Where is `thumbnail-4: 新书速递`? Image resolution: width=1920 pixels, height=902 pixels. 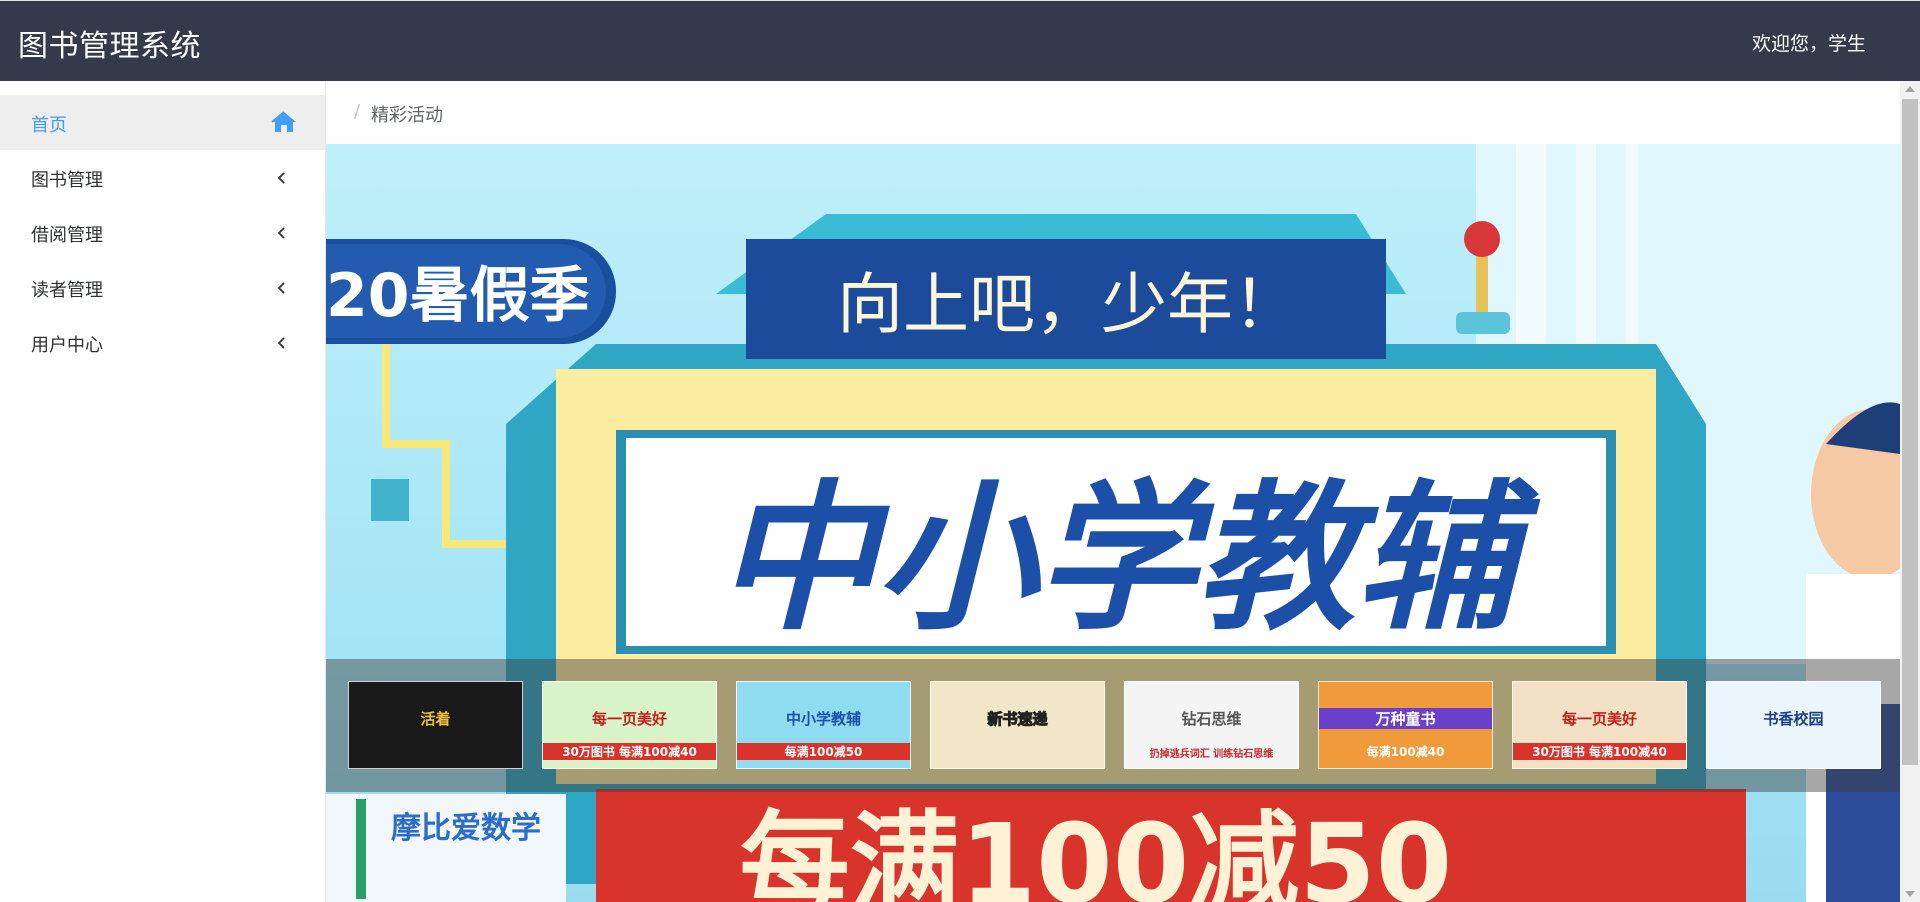 thumbnail-4: 新书速递 is located at coordinates (1017, 725).